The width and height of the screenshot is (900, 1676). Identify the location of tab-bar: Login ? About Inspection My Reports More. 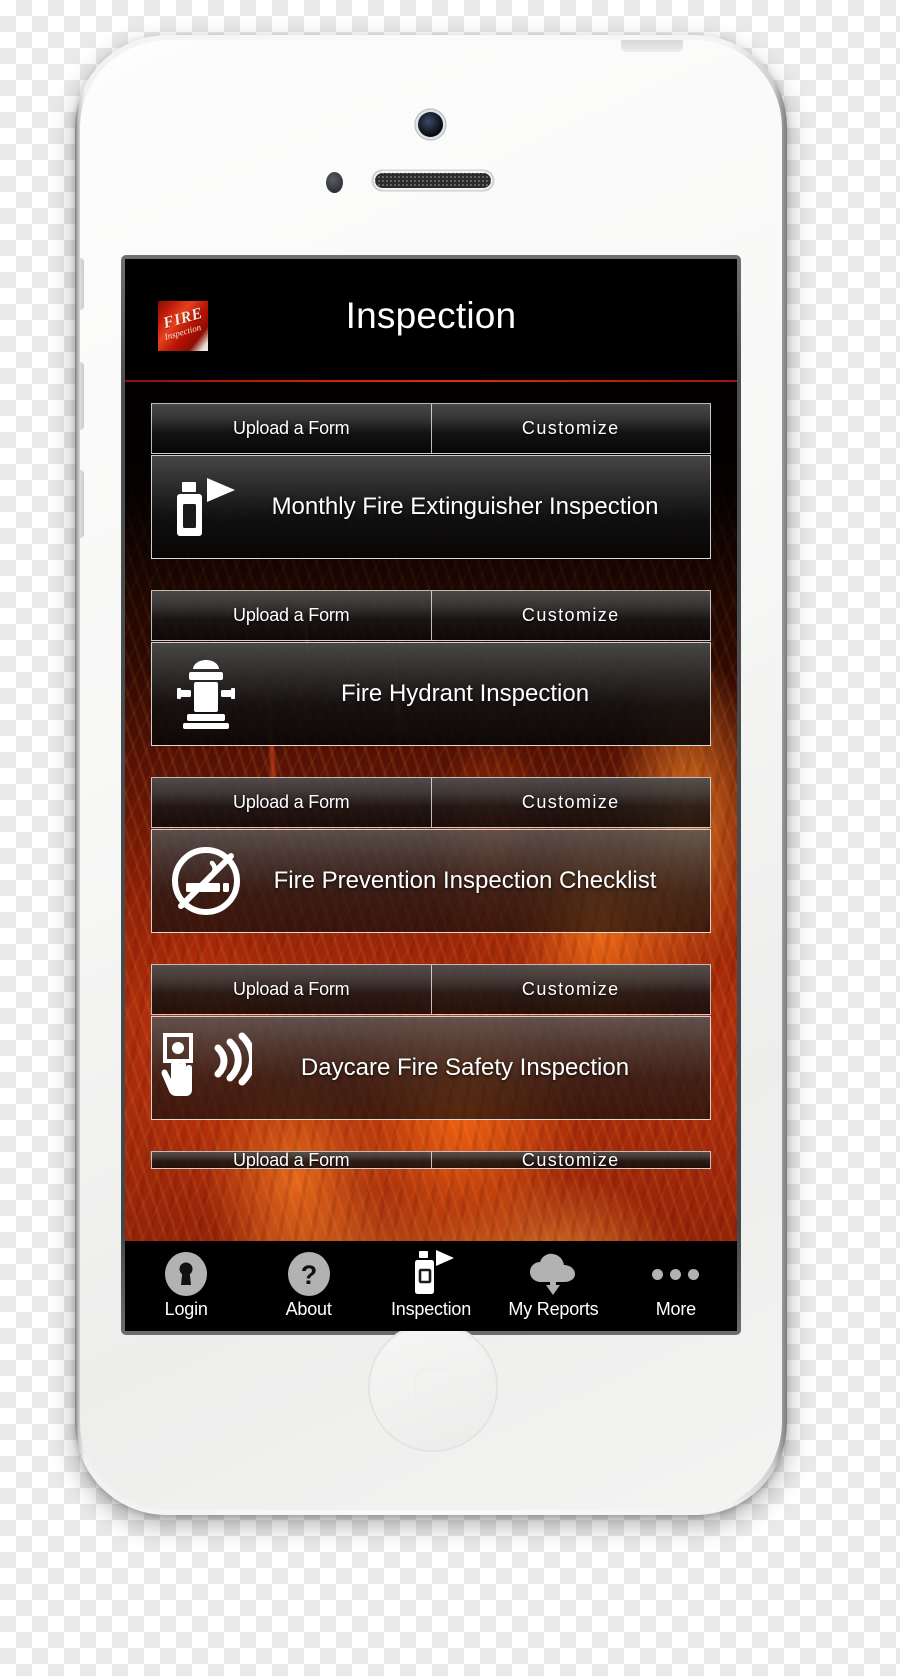
(431, 1286).